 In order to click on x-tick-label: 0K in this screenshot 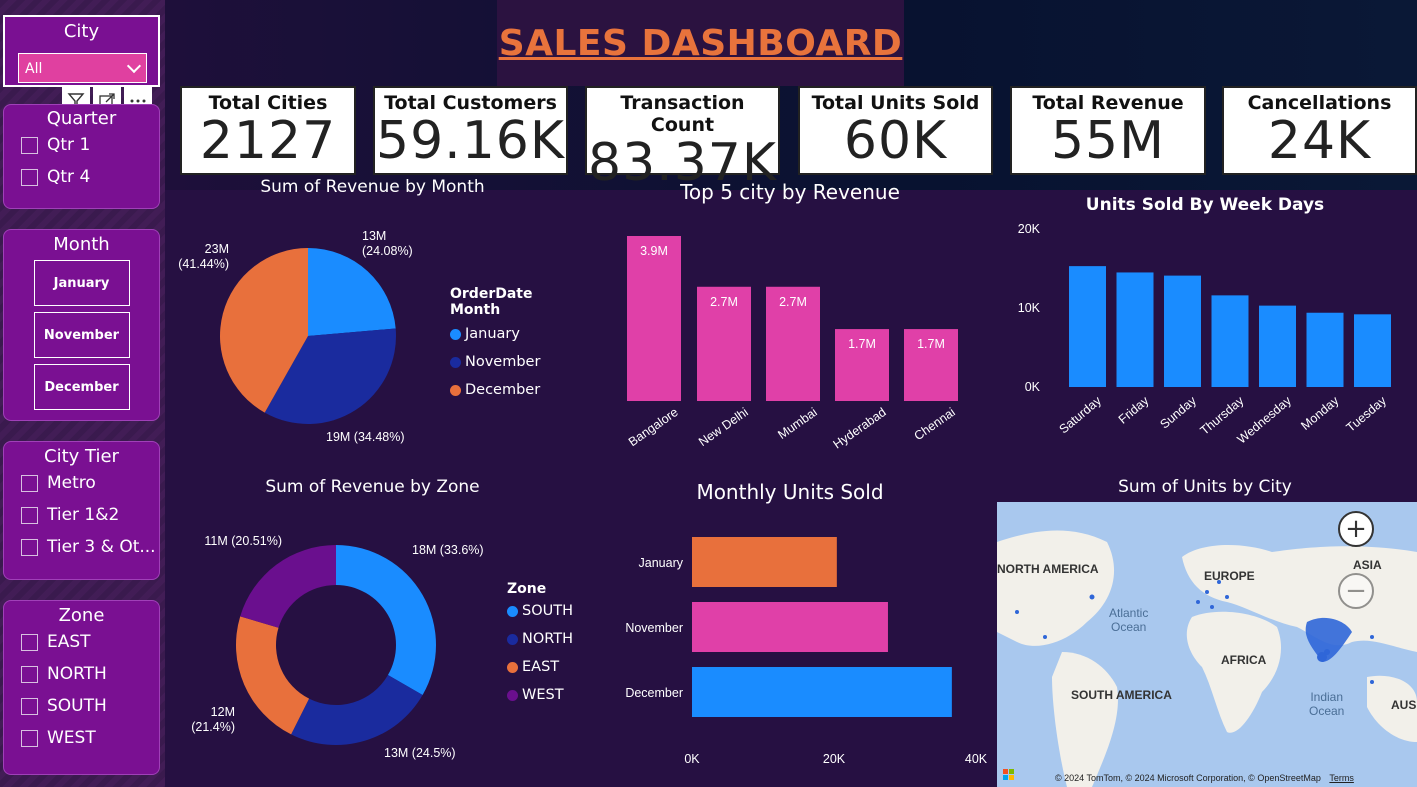, I will do `click(692, 759)`.